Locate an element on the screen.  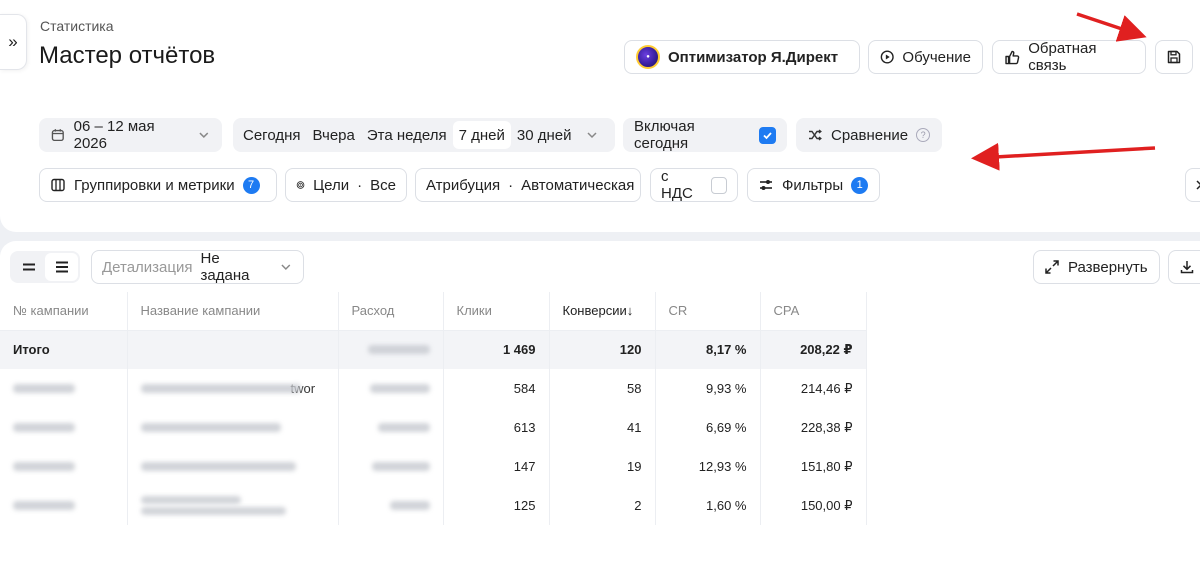
column-cpa: CPA is located at coordinates (813, 311).